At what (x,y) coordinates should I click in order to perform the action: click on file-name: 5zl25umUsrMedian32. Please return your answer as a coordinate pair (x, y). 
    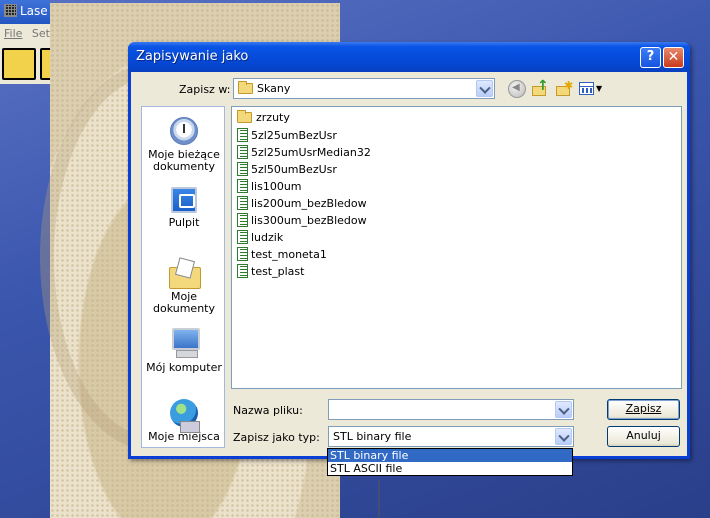
    Looking at the image, I should click on (311, 152).